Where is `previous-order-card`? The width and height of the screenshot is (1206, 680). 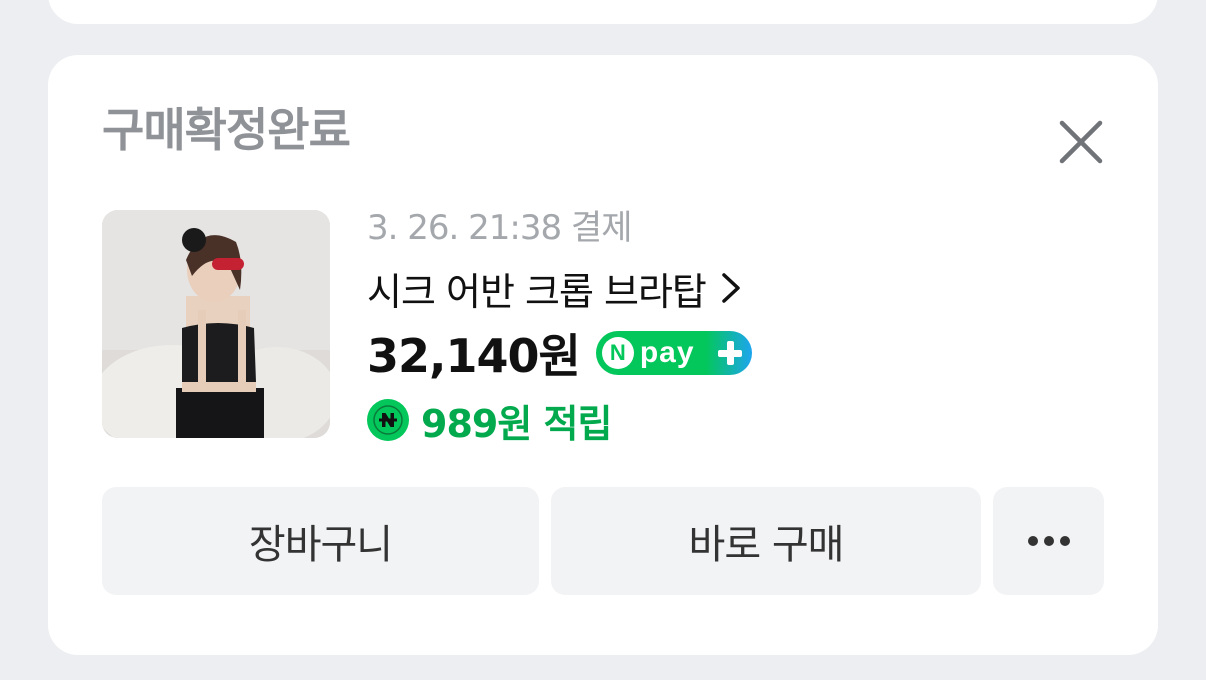 previous-order-card is located at coordinates (603, 12).